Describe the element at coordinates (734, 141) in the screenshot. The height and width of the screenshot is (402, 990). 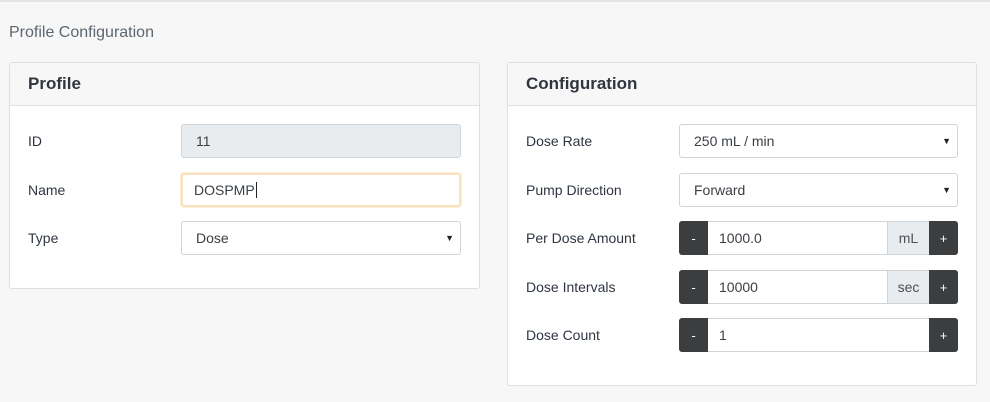
I see `dose-rate-select-value: 250 mL / min` at that location.